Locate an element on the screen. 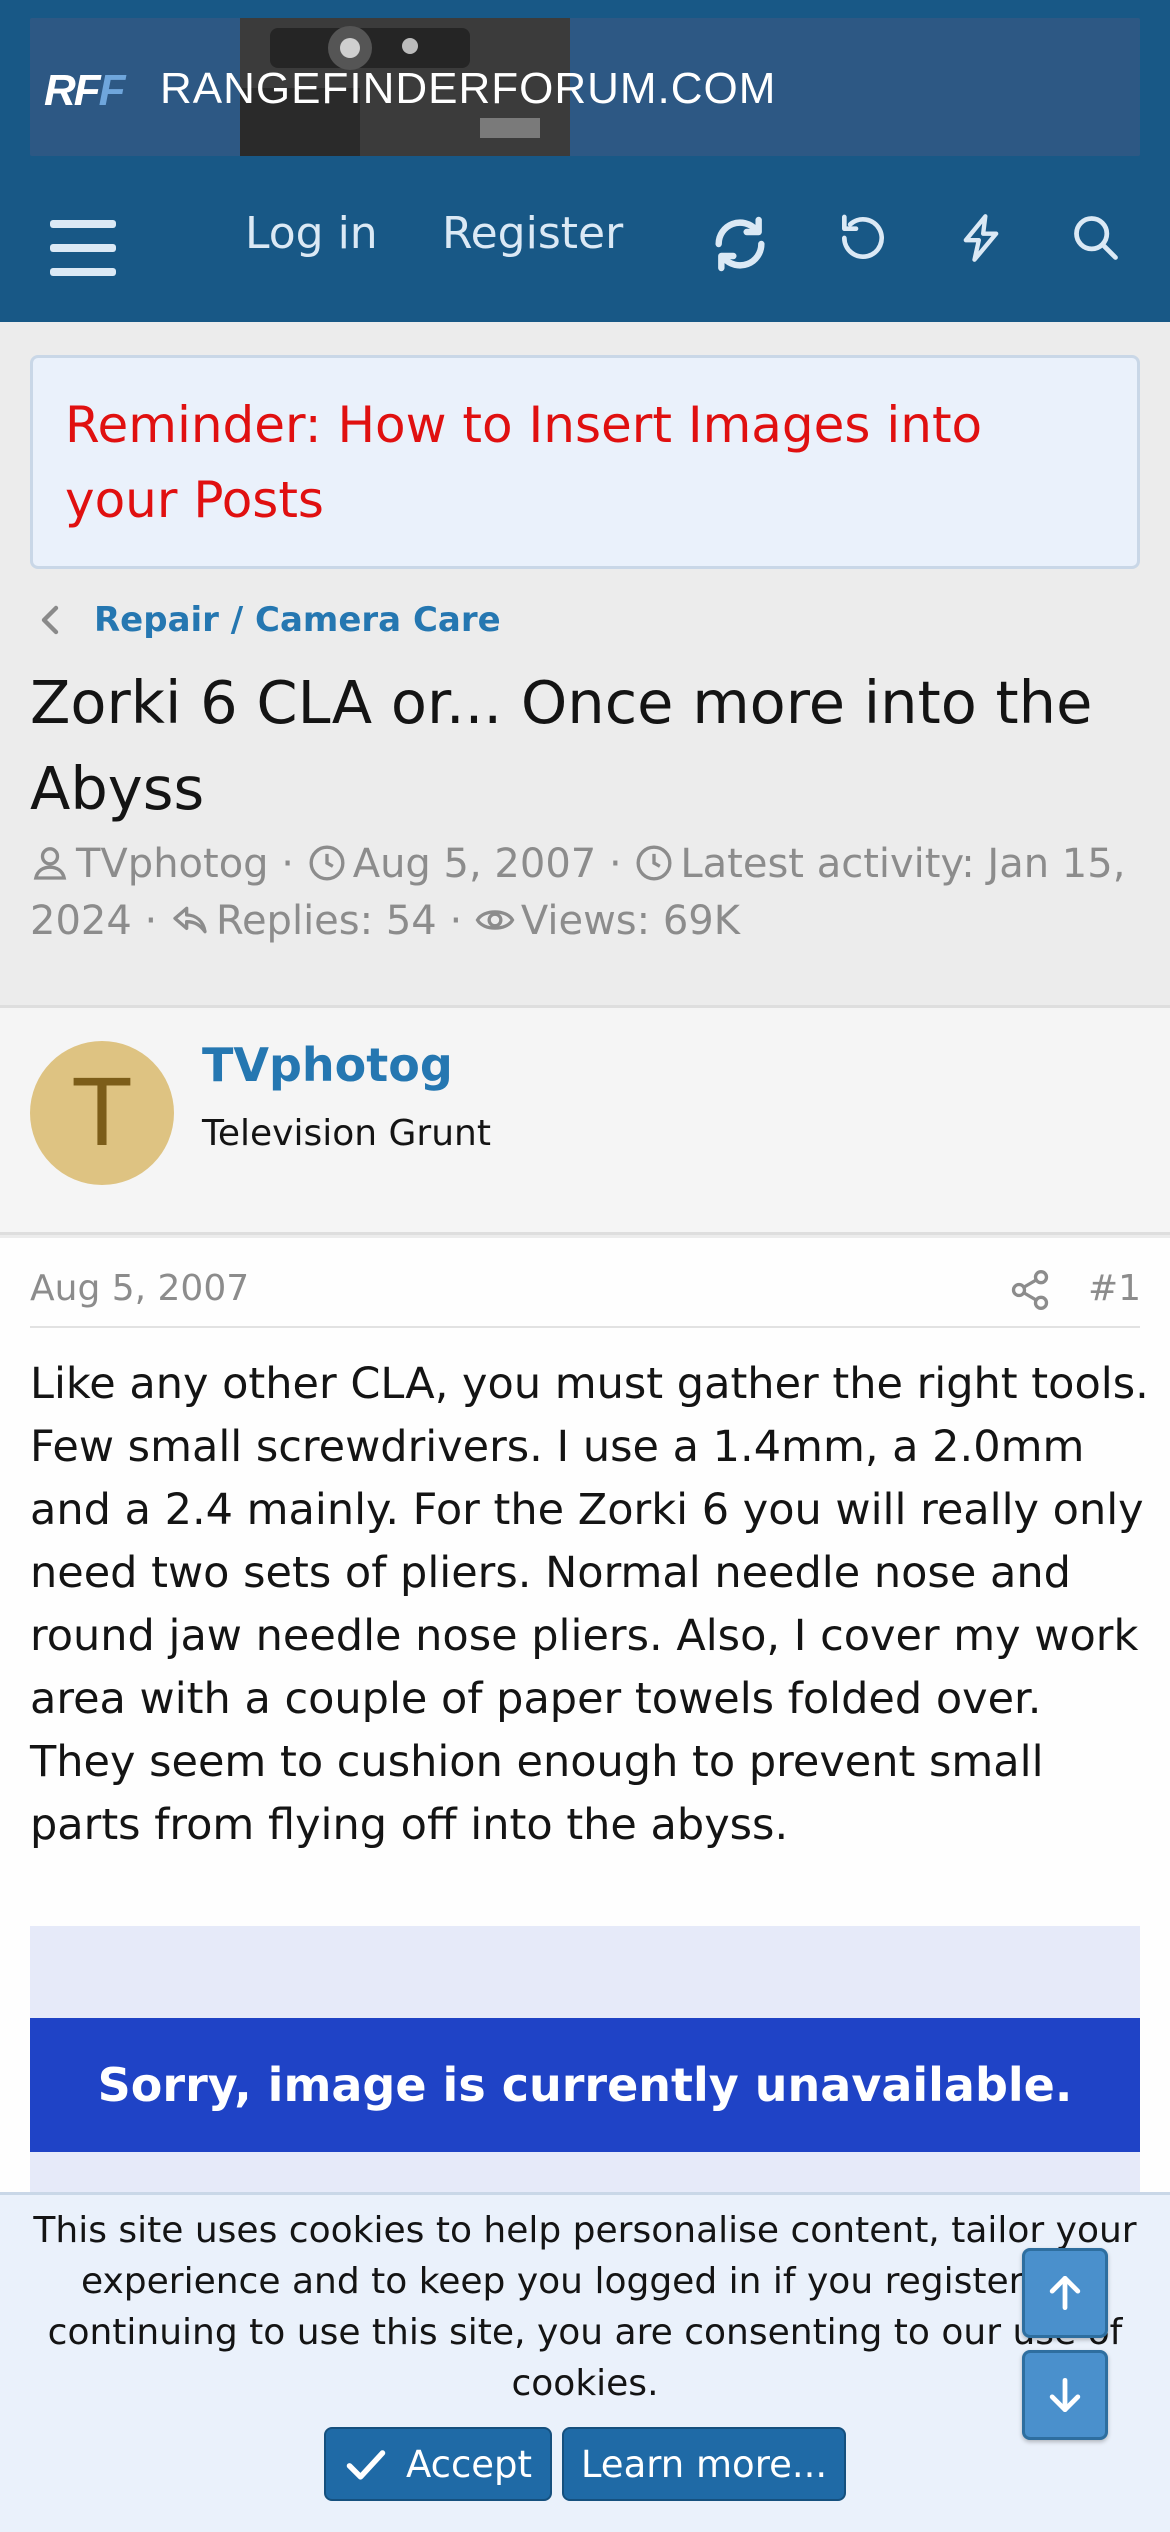  thread-author: TVphotog is located at coordinates (172, 864).